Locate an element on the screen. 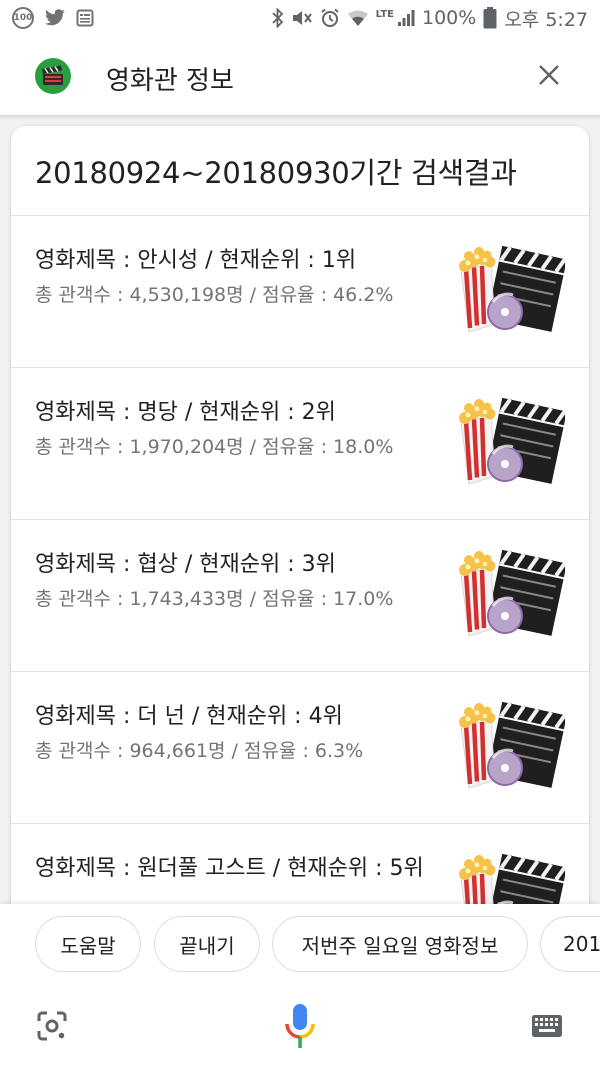 Image resolution: width=600 pixels, height=1067 pixels. mic-icon is located at coordinates (300, 1026).